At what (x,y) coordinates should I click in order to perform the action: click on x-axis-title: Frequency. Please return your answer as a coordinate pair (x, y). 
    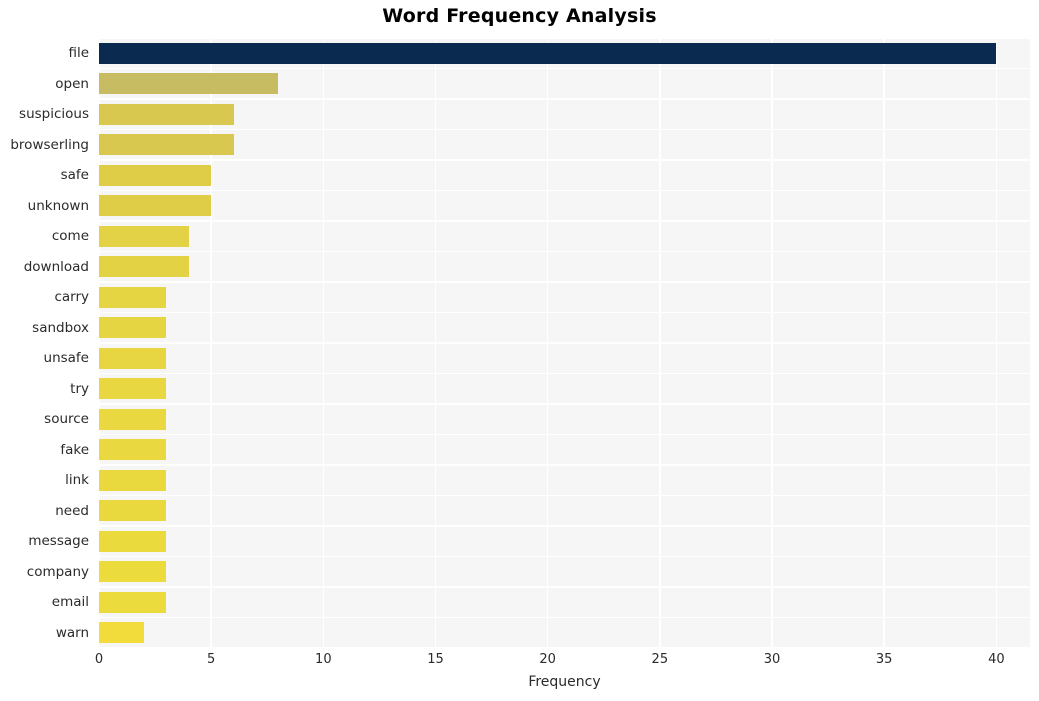
    Looking at the image, I should click on (564, 682).